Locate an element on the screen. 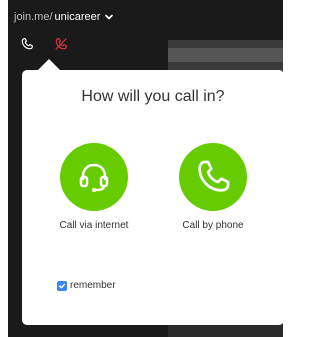 The image size is (320, 337). remember-checkbox is located at coordinates (62, 285).